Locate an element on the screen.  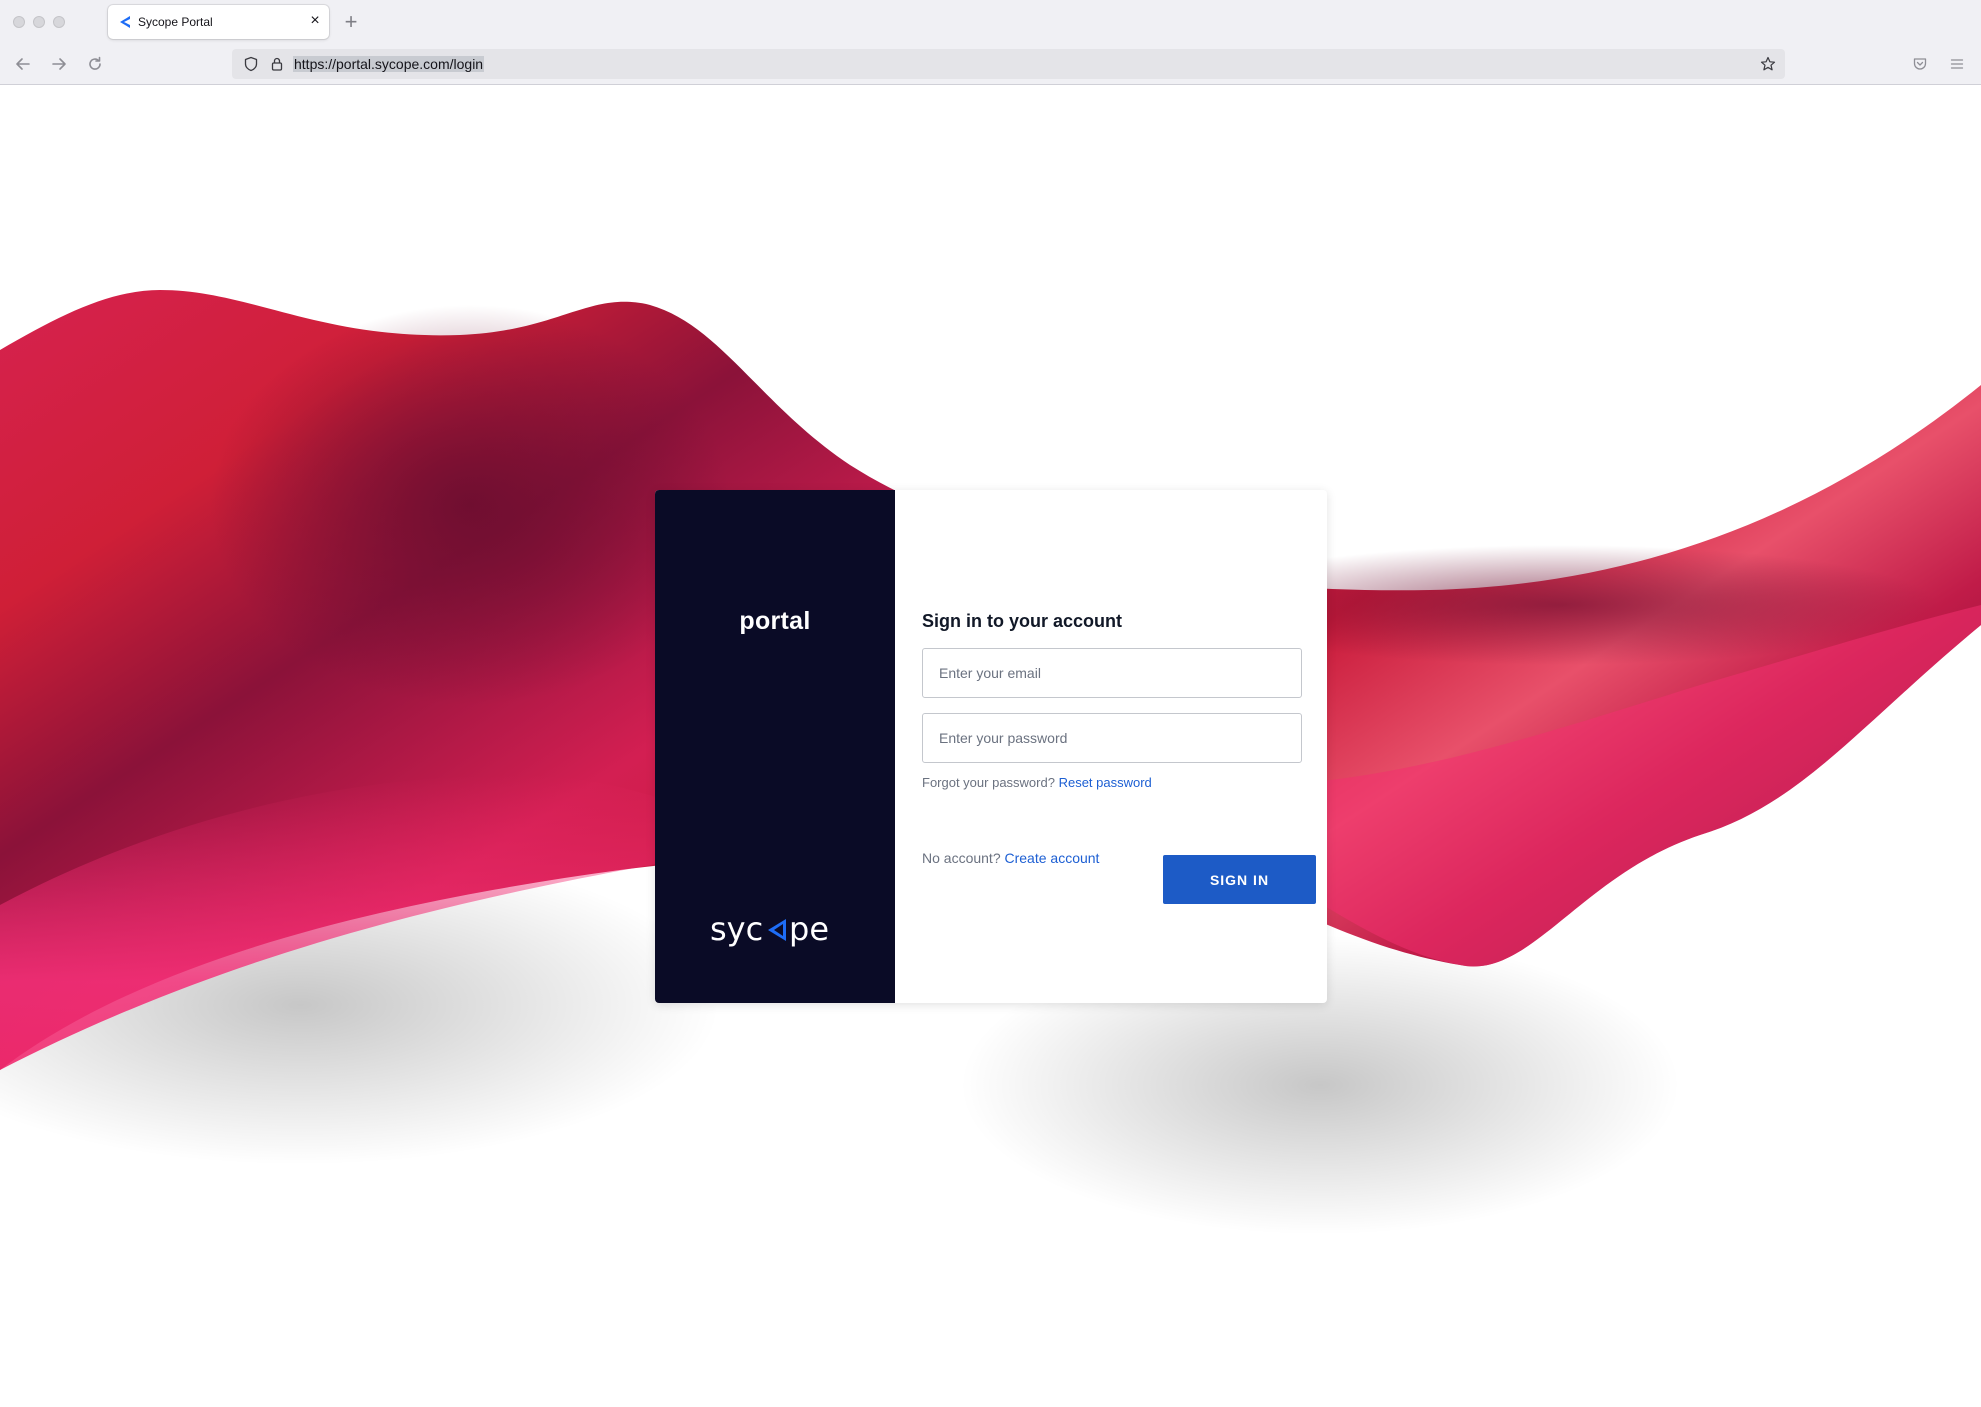
email-field is located at coordinates (1112, 673).